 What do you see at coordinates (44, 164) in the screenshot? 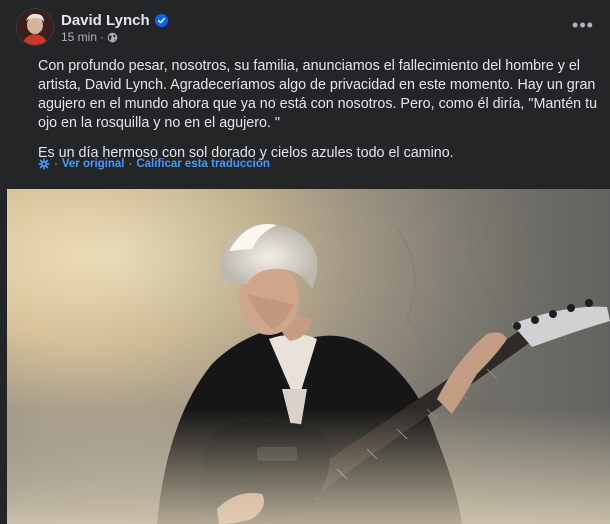
I see `gear-icon` at bounding box center [44, 164].